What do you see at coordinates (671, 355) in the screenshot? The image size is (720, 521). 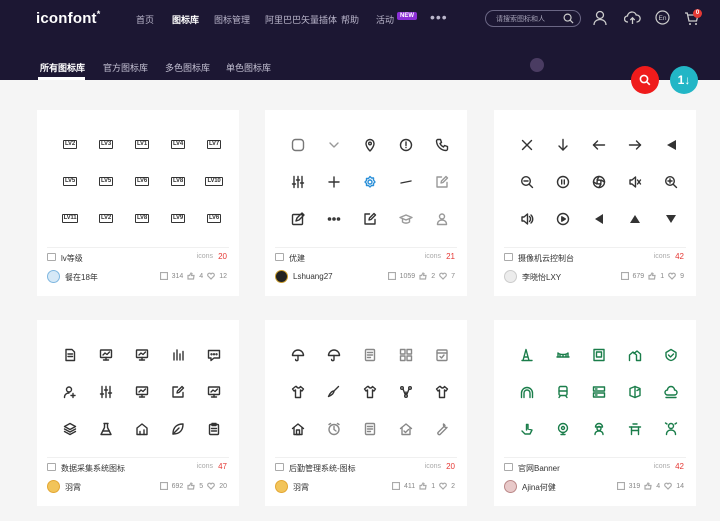 I see `shield-check-icon` at bounding box center [671, 355].